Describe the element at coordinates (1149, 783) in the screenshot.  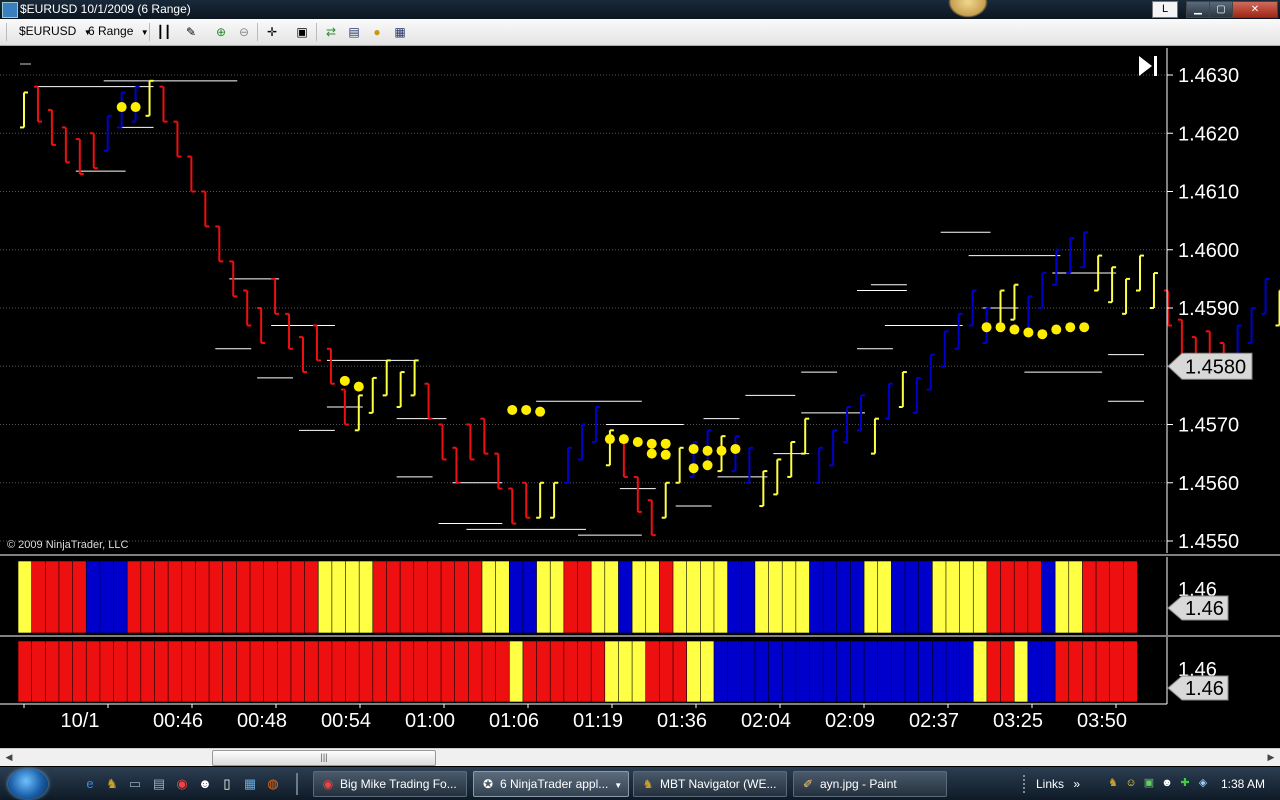
I see `network-tray-icon: ▣` at that location.